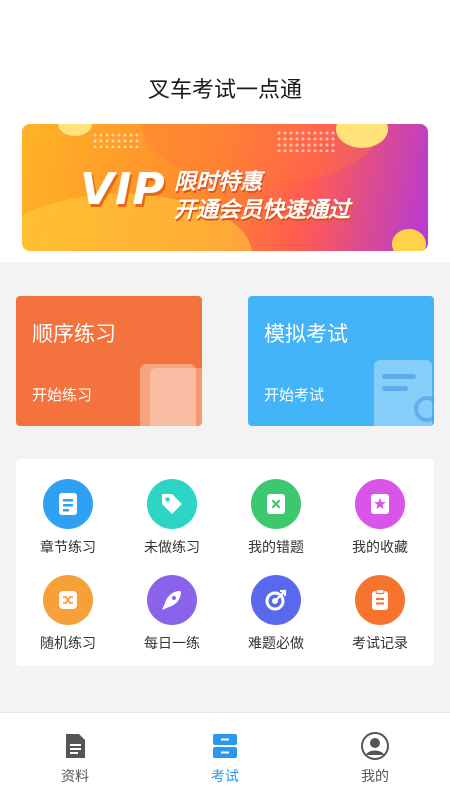  I want to click on tab-label: 我的, so click(375, 777).